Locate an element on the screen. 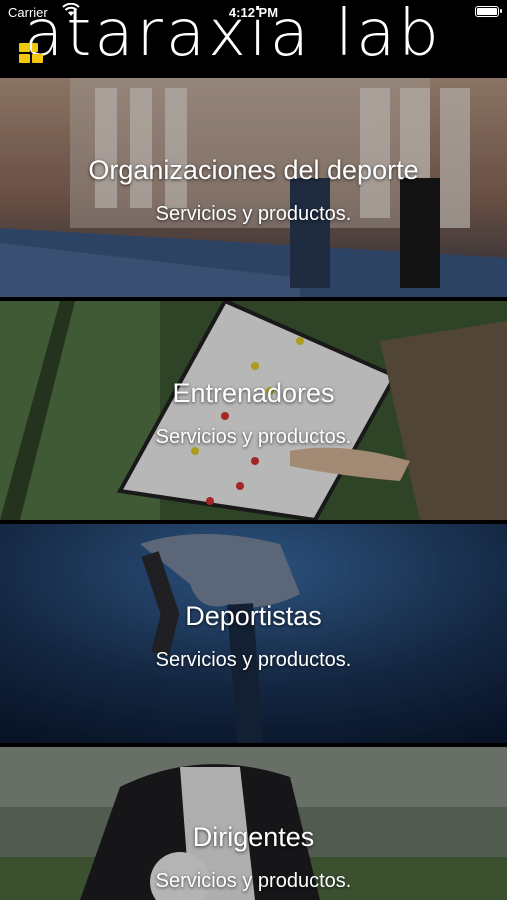  card-title: Deportistas is located at coordinates (253, 616).